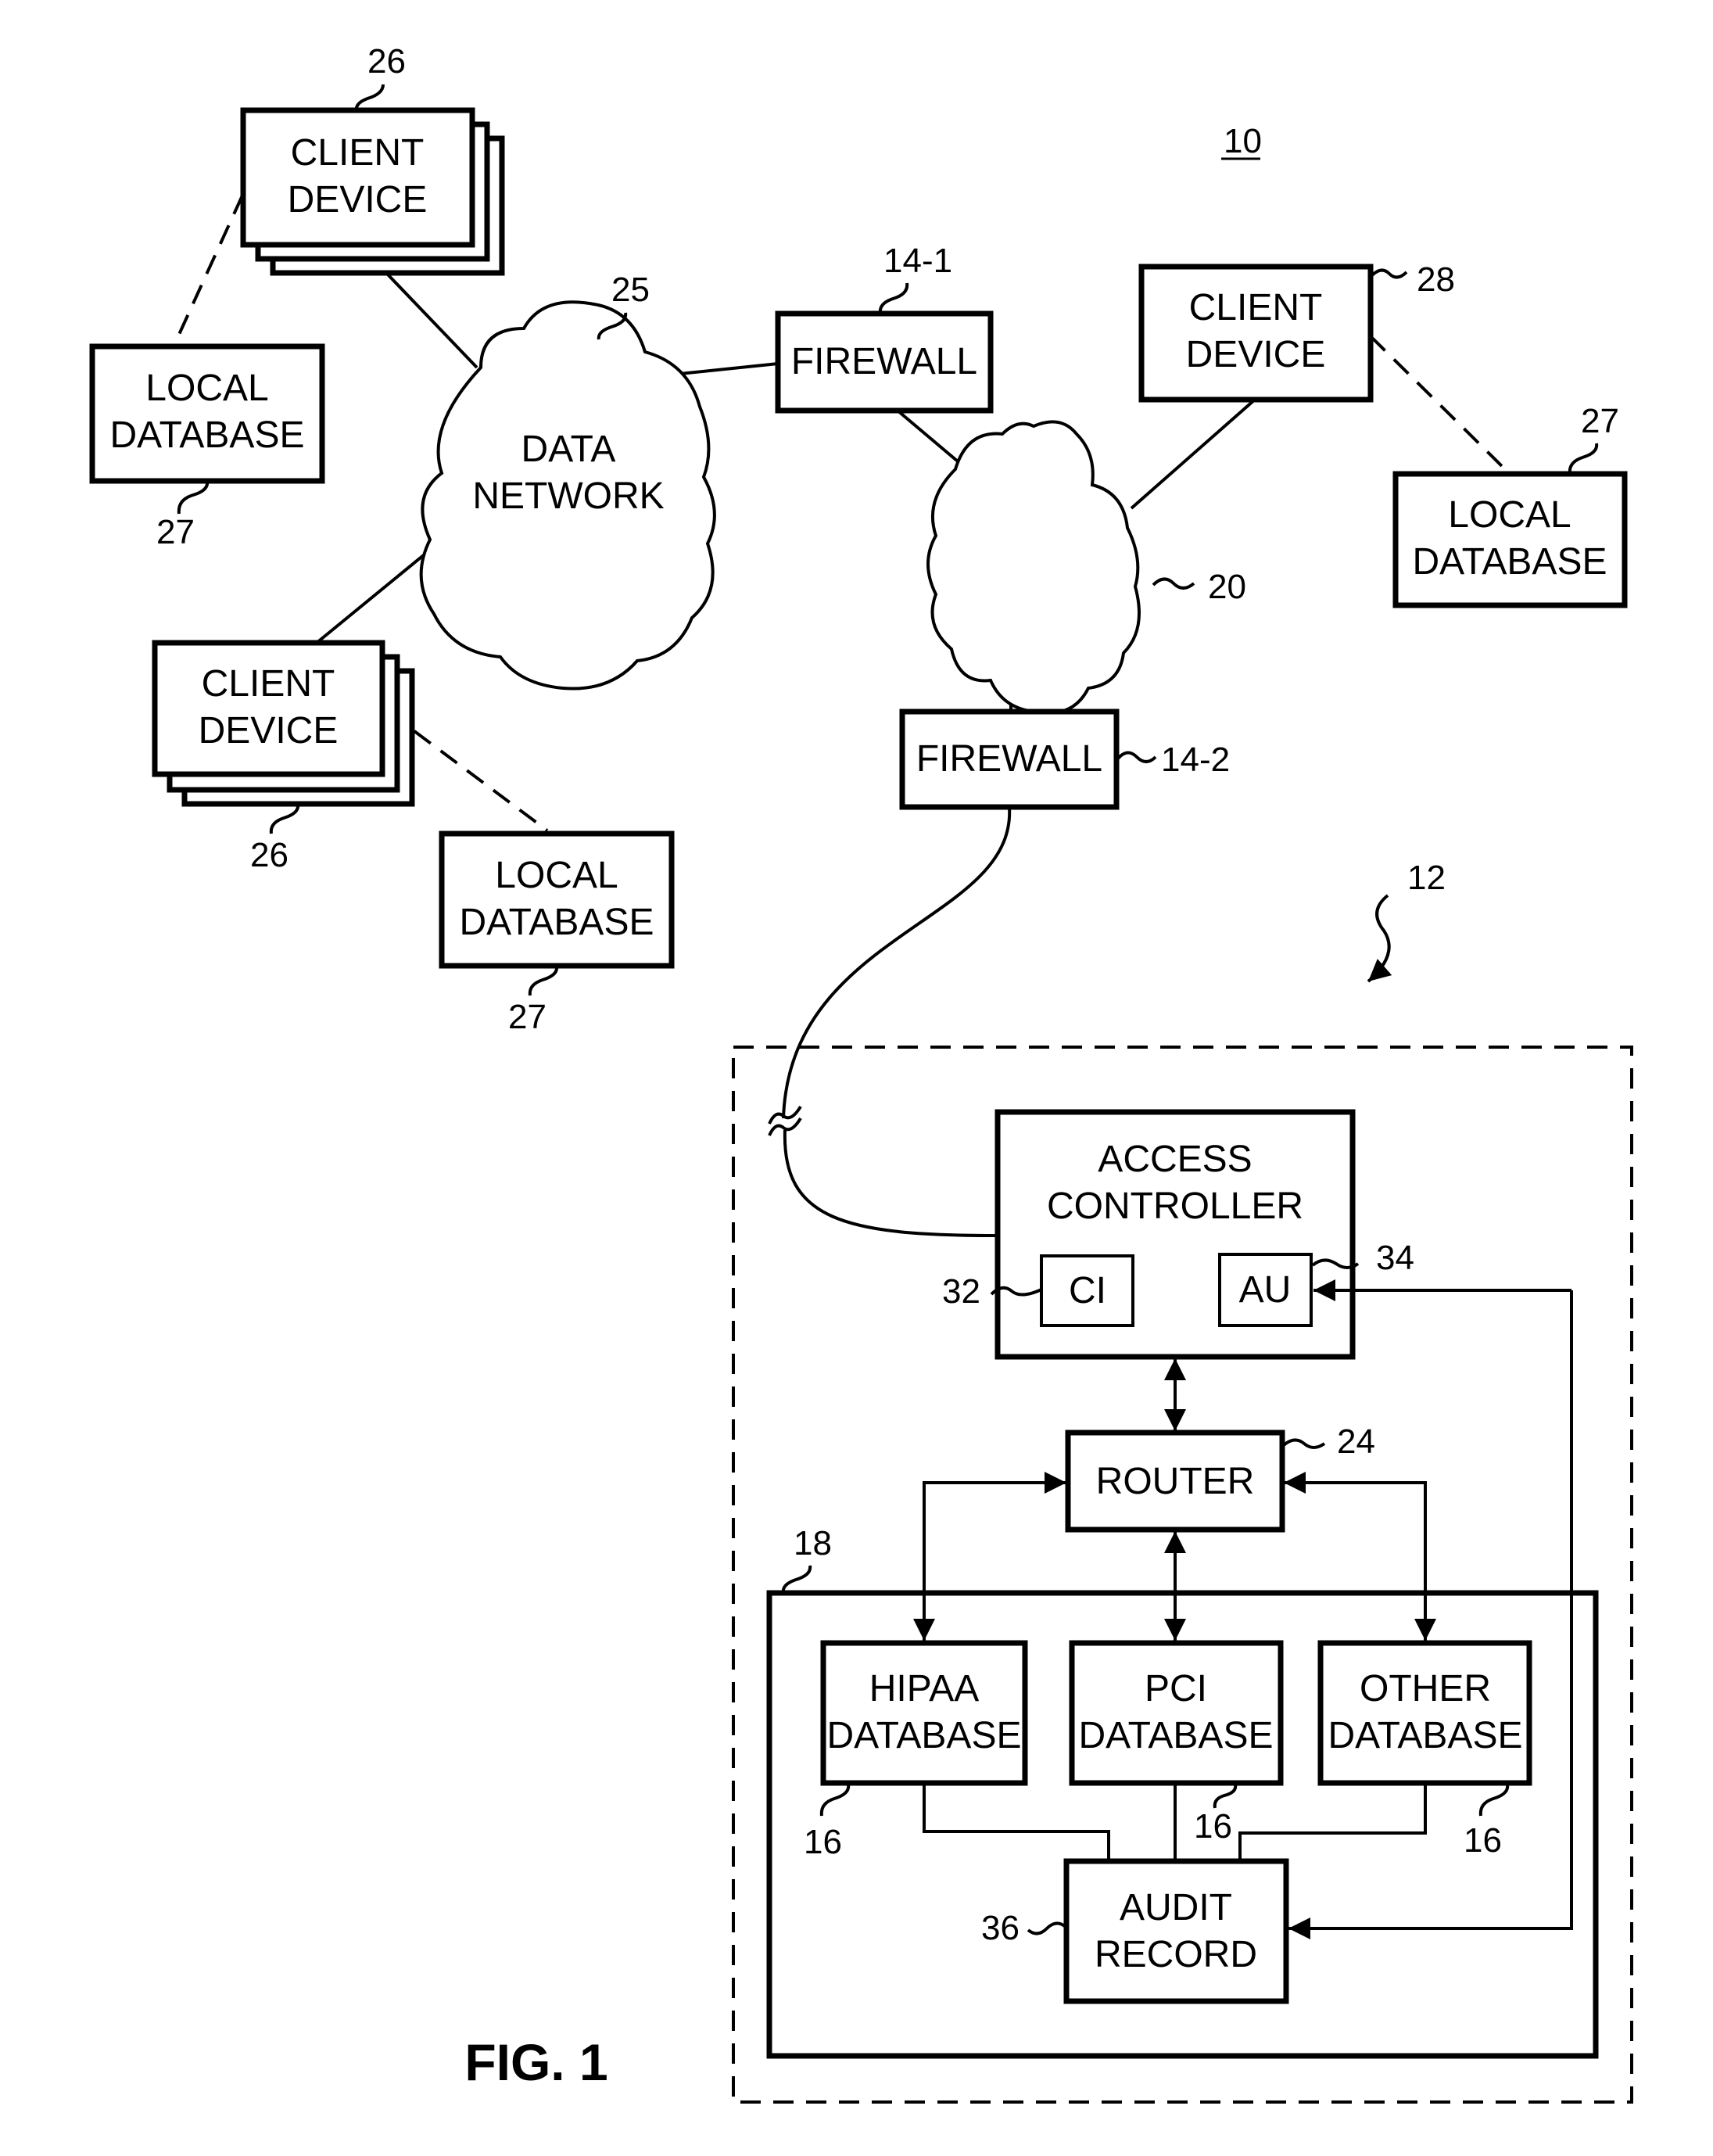 Image resolution: width=1713 pixels, height=2156 pixels. Describe the element at coordinates (1175, 1206) in the screenshot. I see `access-controller-label-line2: CONTROLLER` at that location.